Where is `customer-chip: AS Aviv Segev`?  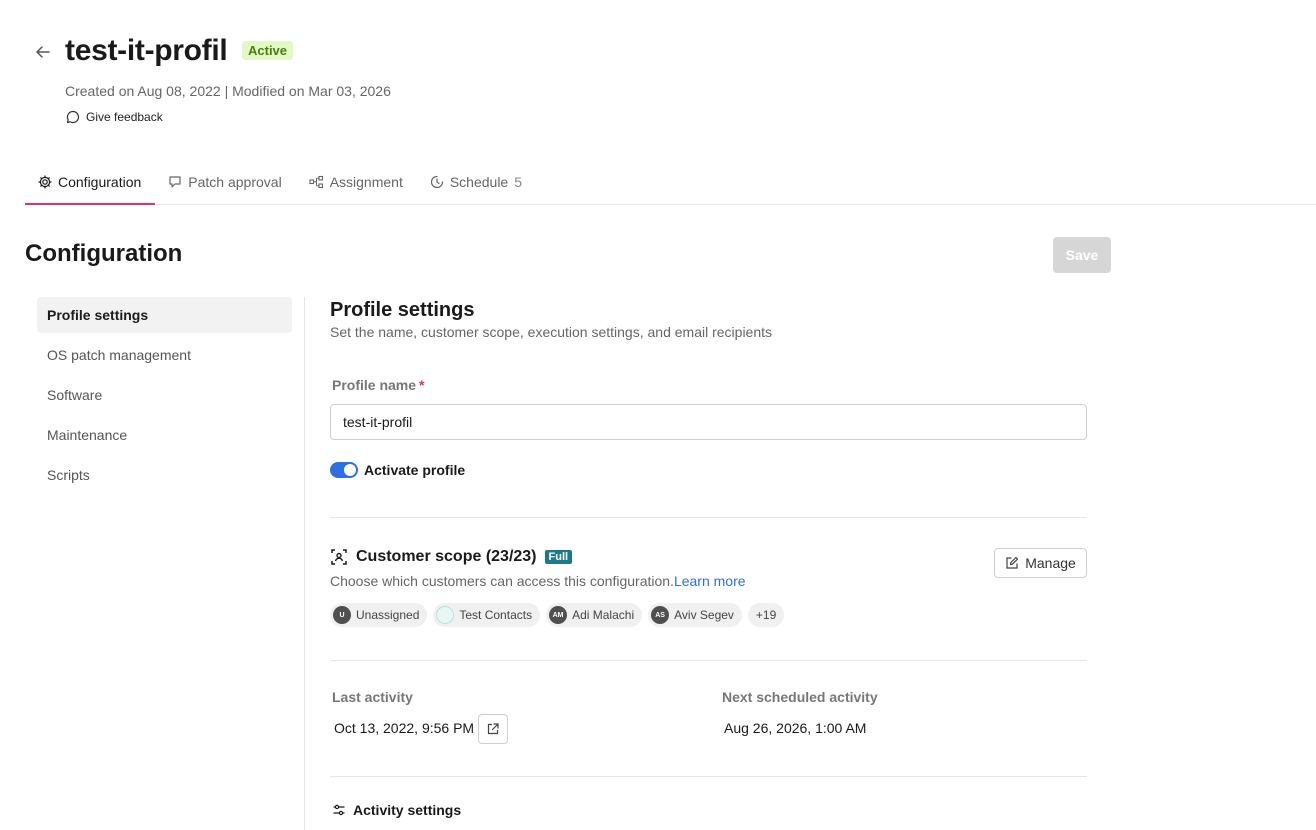
customer-chip: AS Aviv Segev is located at coordinates (695, 615).